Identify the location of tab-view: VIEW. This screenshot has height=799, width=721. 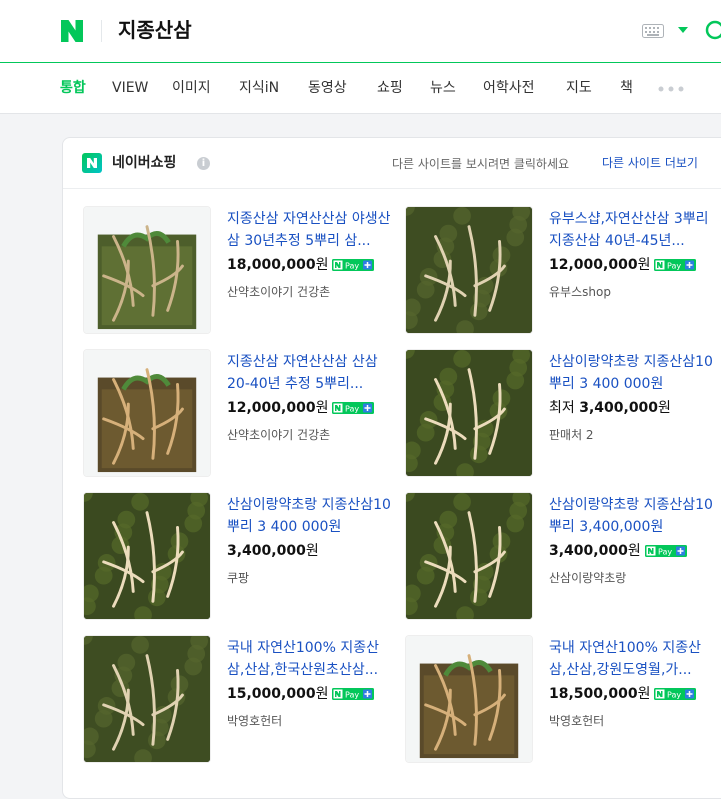
(130, 88).